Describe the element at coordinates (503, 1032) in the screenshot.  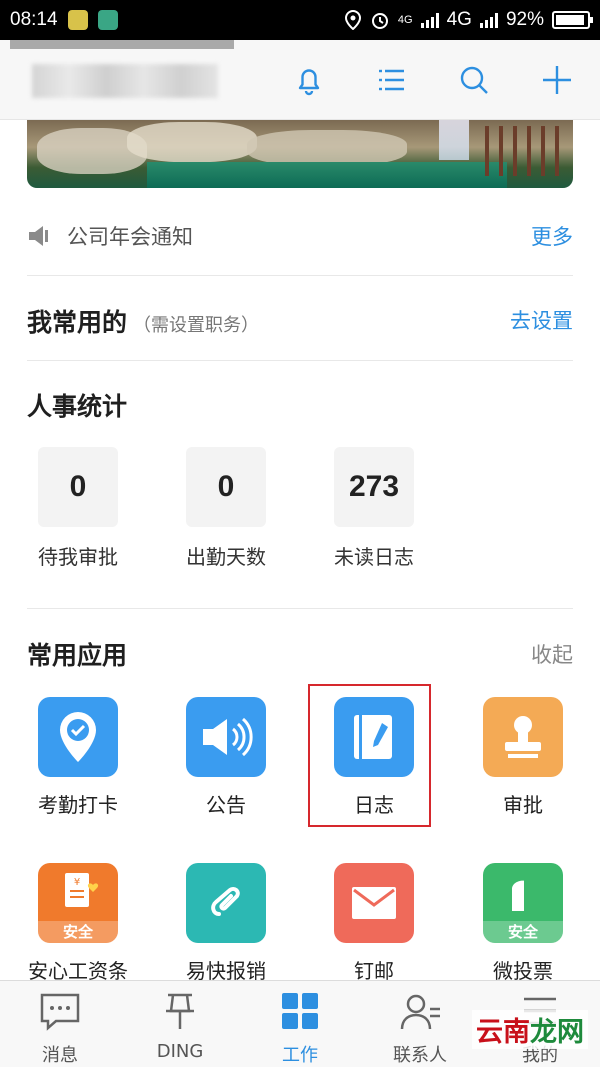
I see `watermark-part1: 云南` at that location.